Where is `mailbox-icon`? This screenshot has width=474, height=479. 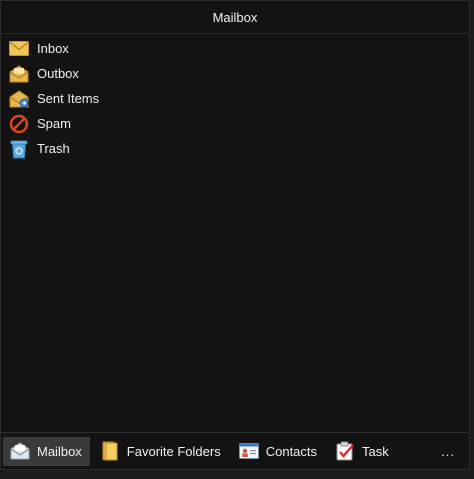
mailbox-icon is located at coordinates (20, 451).